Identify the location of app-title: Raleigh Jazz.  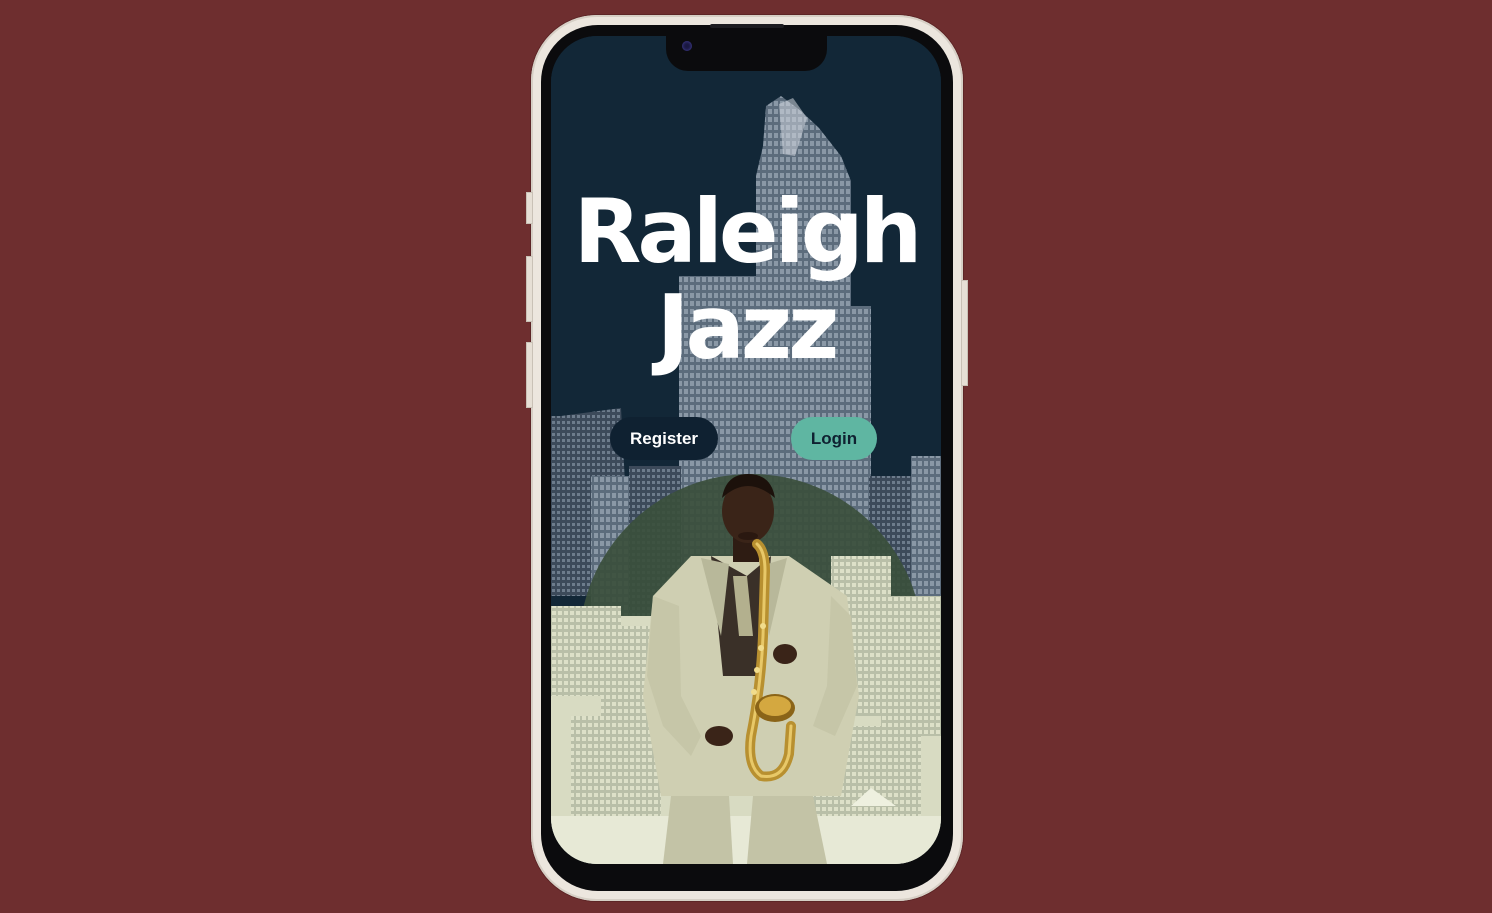
(746, 280).